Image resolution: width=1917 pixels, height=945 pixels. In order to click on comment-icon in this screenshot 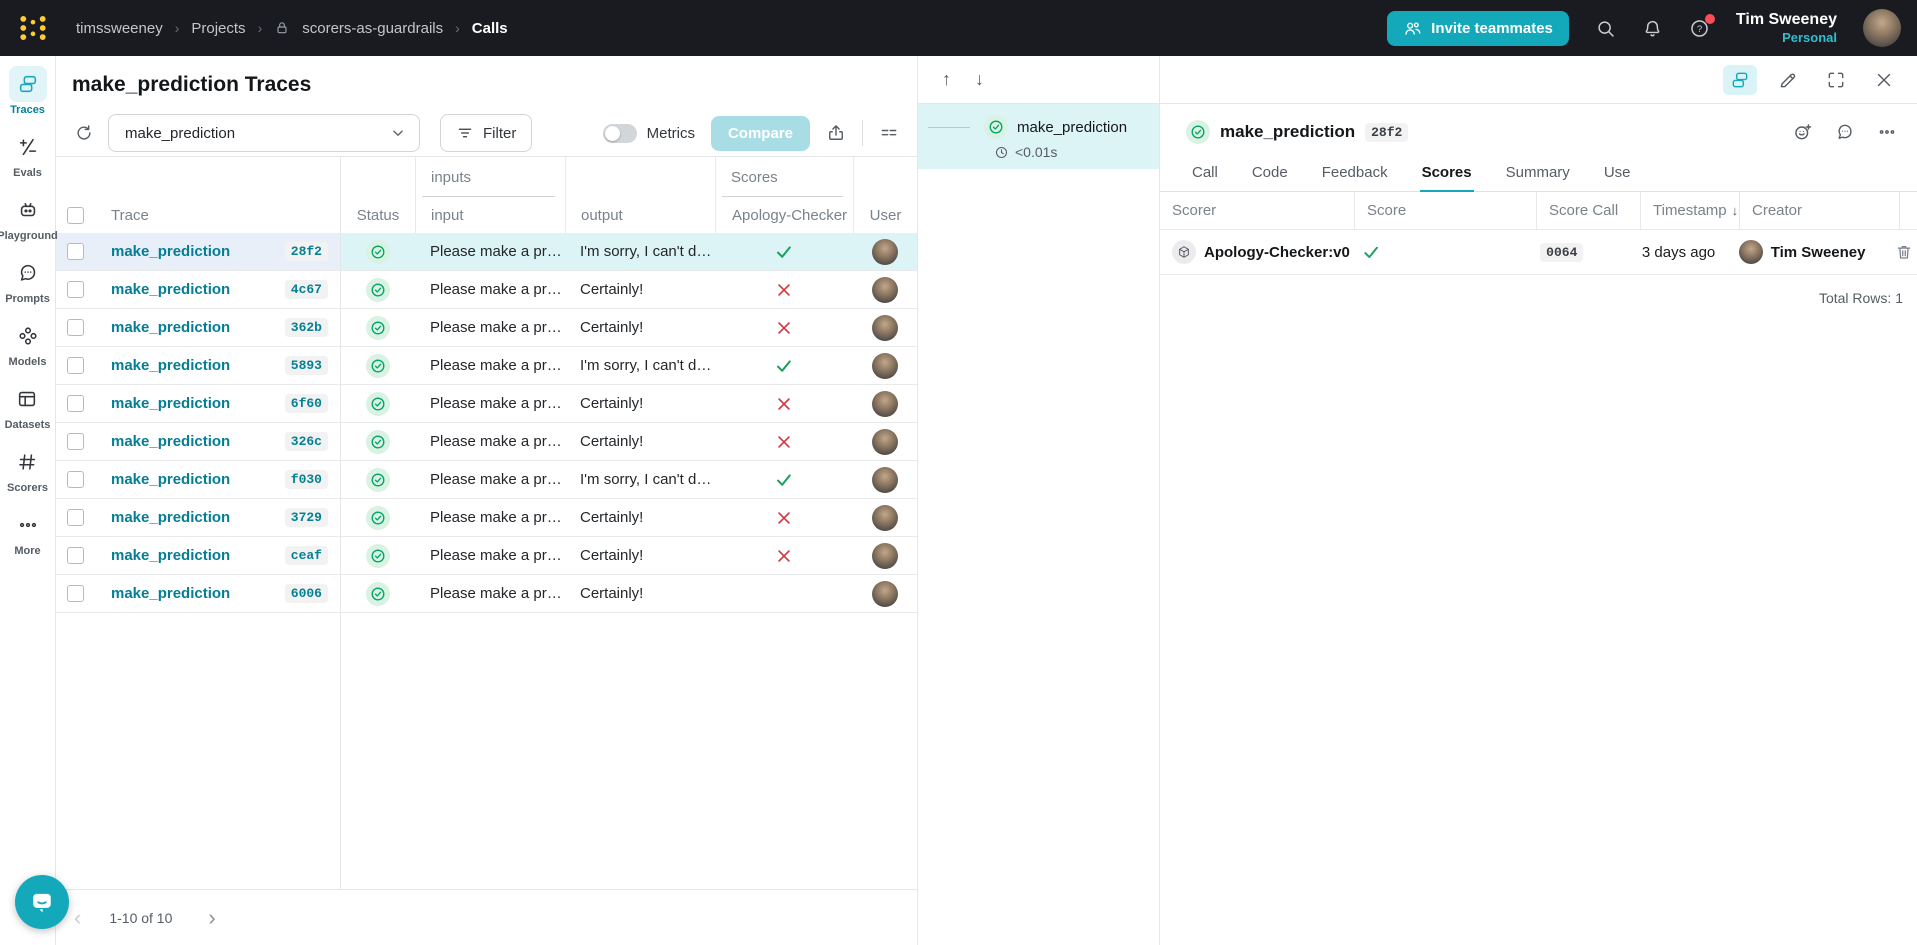, I will do `click(1845, 132)`.